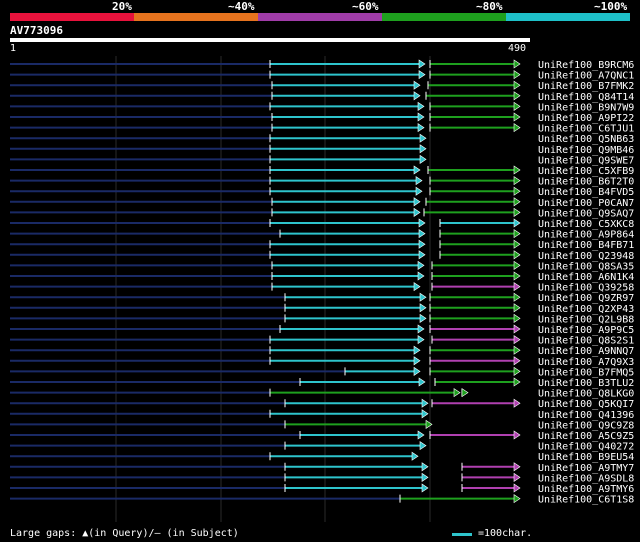 The height and width of the screenshot is (542, 640). Describe the element at coordinates (586, 319) in the screenshot. I see `hit-label: UniRef100_Q2L9B8` at that location.